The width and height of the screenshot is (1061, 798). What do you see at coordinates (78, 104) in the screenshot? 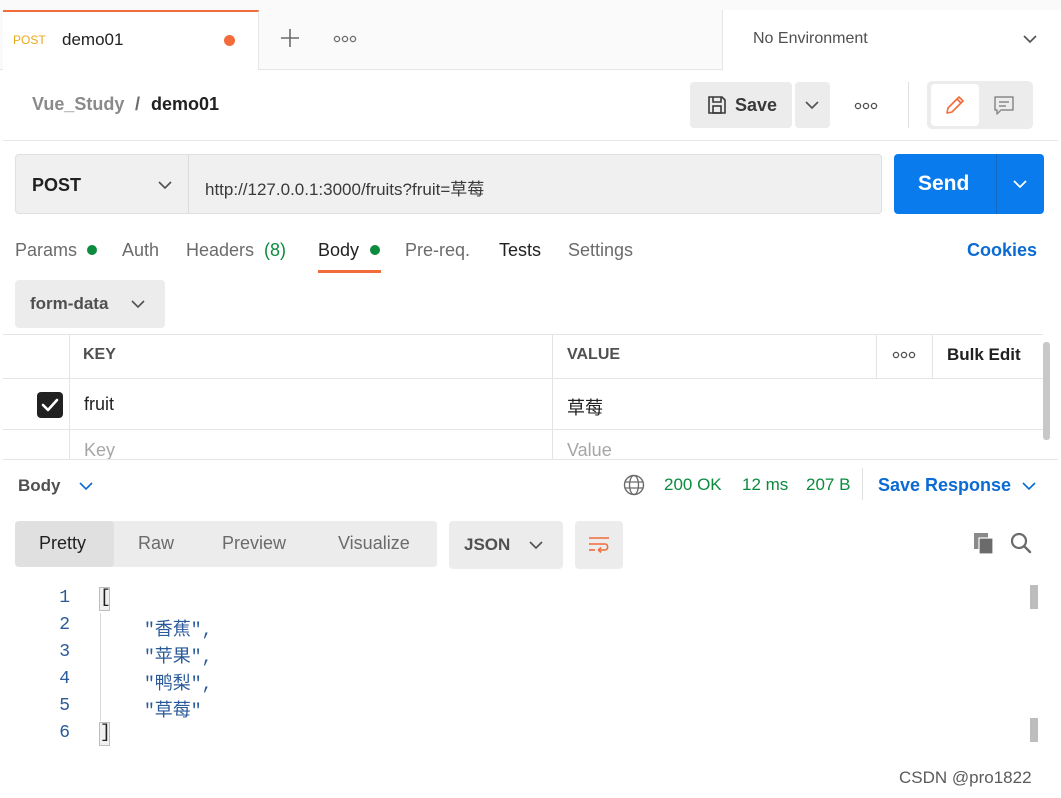
I see `breadcrumb-collection: Vue_Study` at bounding box center [78, 104].